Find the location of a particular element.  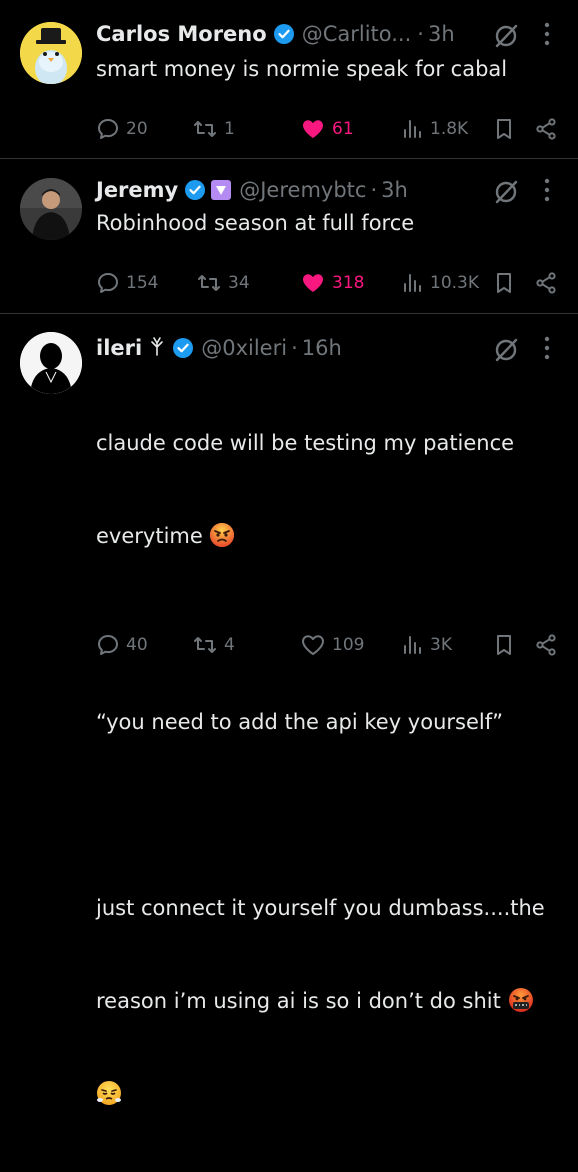

timestamp: 16h is located at coordinates (322, 348).